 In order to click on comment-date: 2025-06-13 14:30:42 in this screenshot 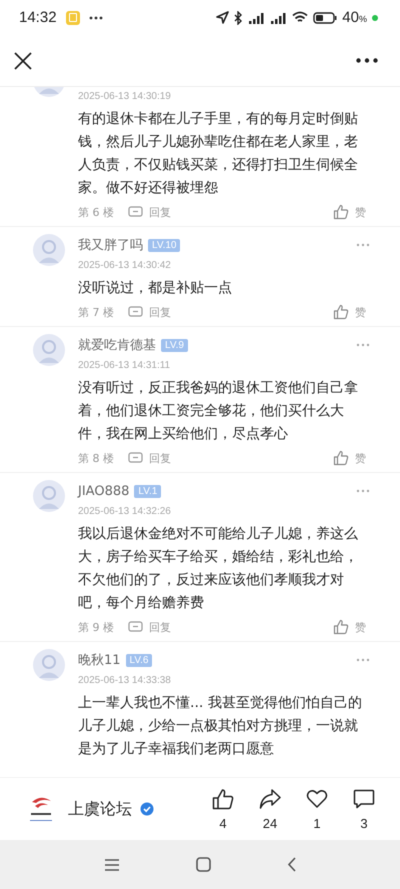, I will do `click(125, 266)`.